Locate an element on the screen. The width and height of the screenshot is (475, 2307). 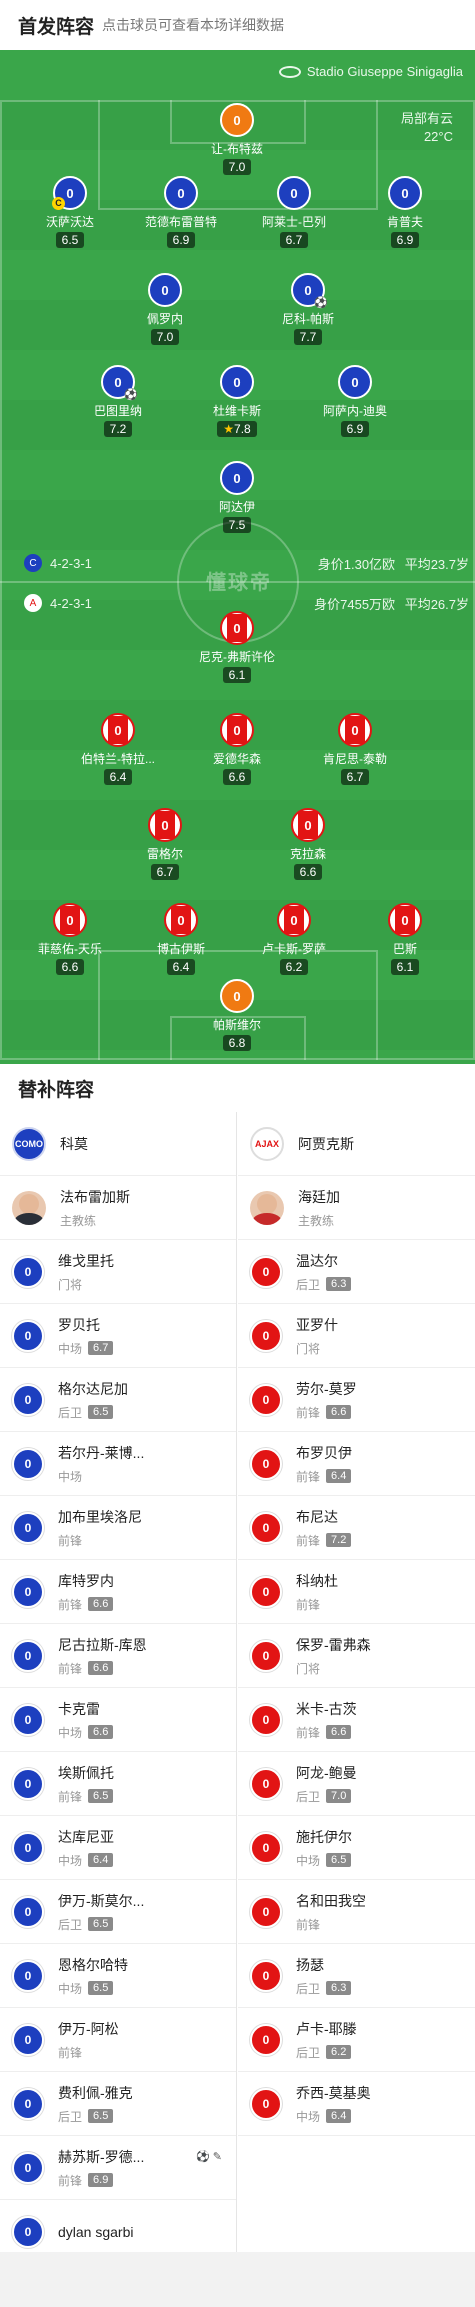
player-name: 阿萨内-迪奥 is located at coordinates (355, 411).